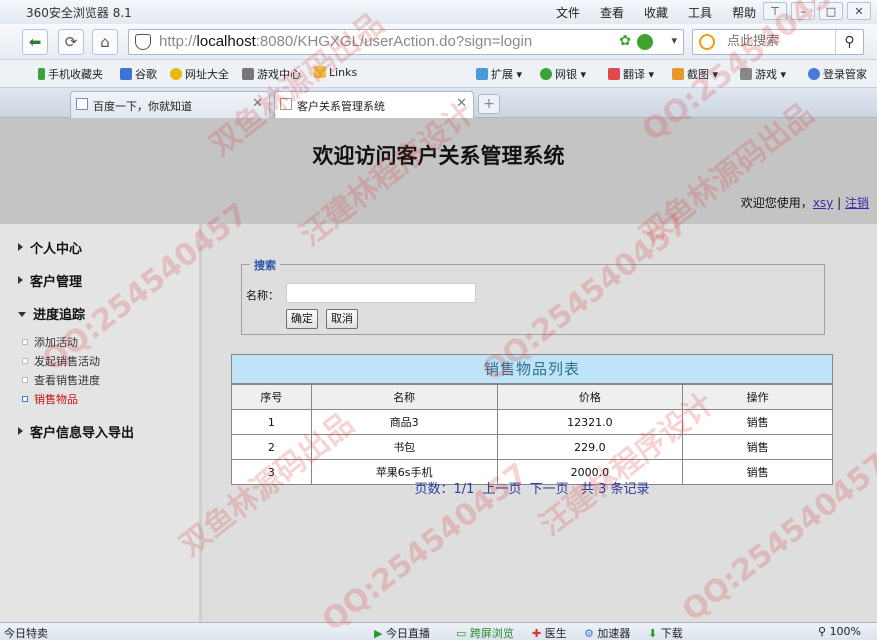  What do you see at coordinates (568, 12) in the screenshot?
I see `menu-file: 文件` at bounding box center [568, 12].